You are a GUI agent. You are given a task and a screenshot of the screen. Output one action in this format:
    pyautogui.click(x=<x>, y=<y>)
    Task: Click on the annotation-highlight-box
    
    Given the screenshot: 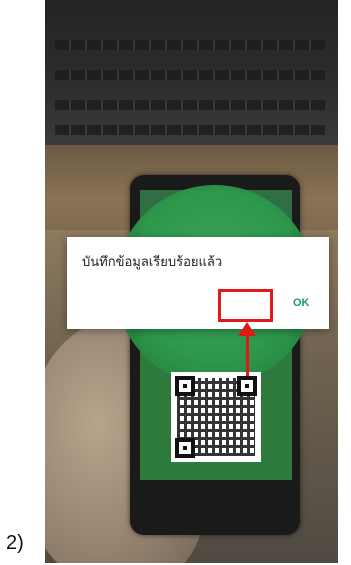 What is the action you would take?
    pyautogui.click(x=245, y=305)
    